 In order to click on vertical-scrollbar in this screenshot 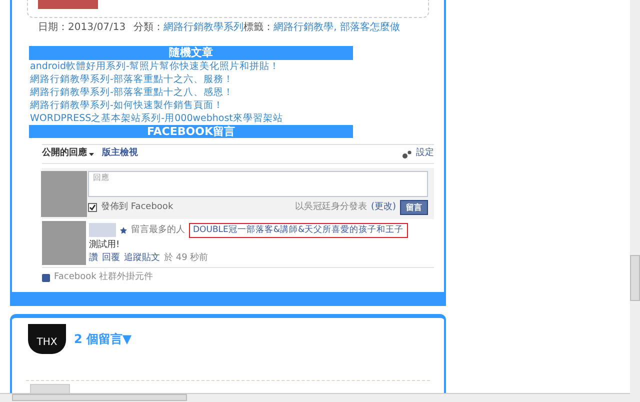, I will do `click(635, 201)`.